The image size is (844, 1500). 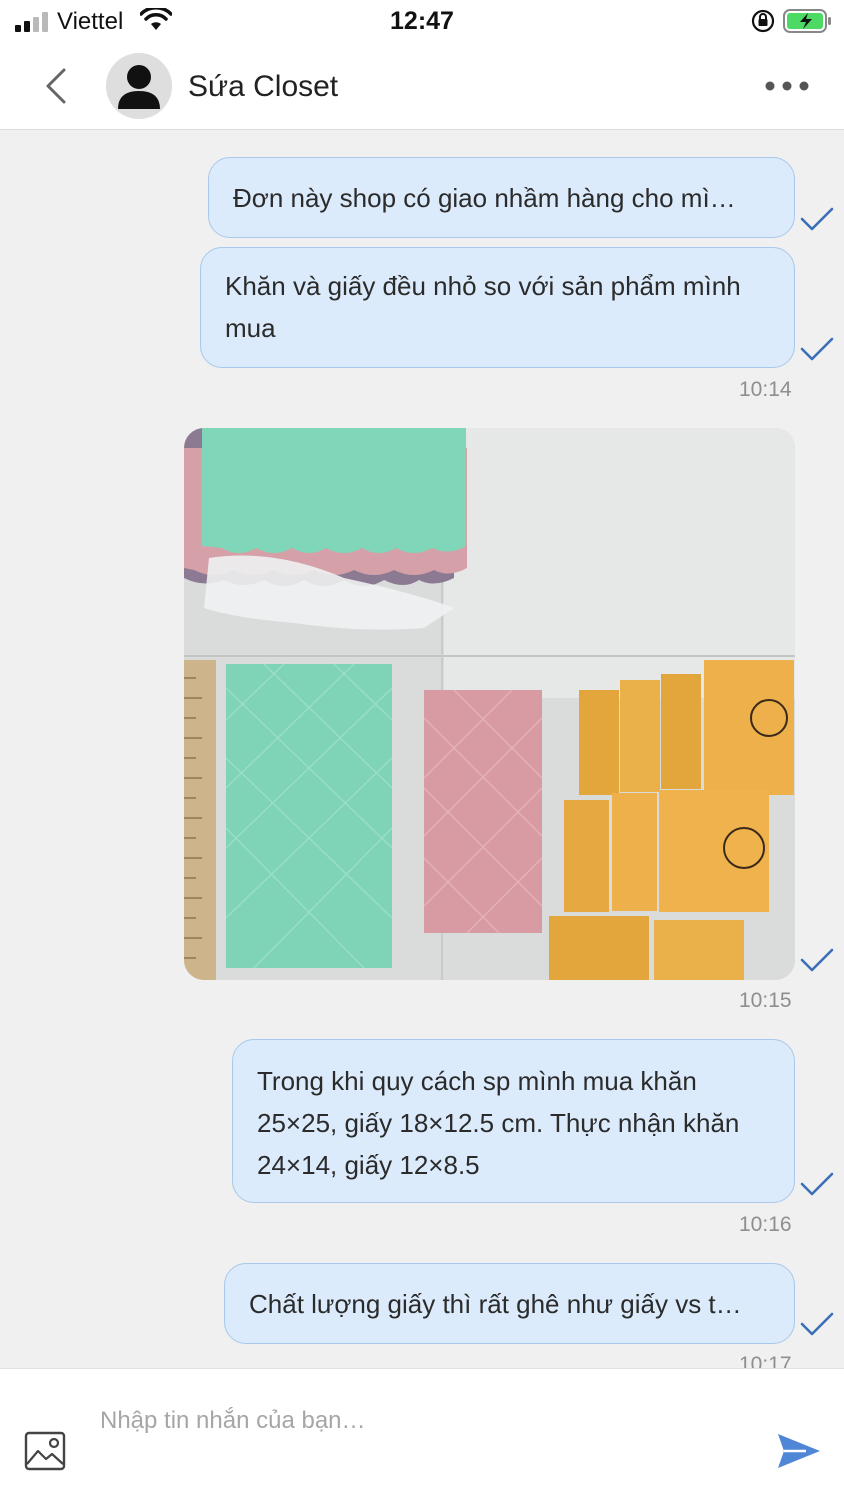 I want to click on message-time: 10:16, so click(x=765, y=1224).